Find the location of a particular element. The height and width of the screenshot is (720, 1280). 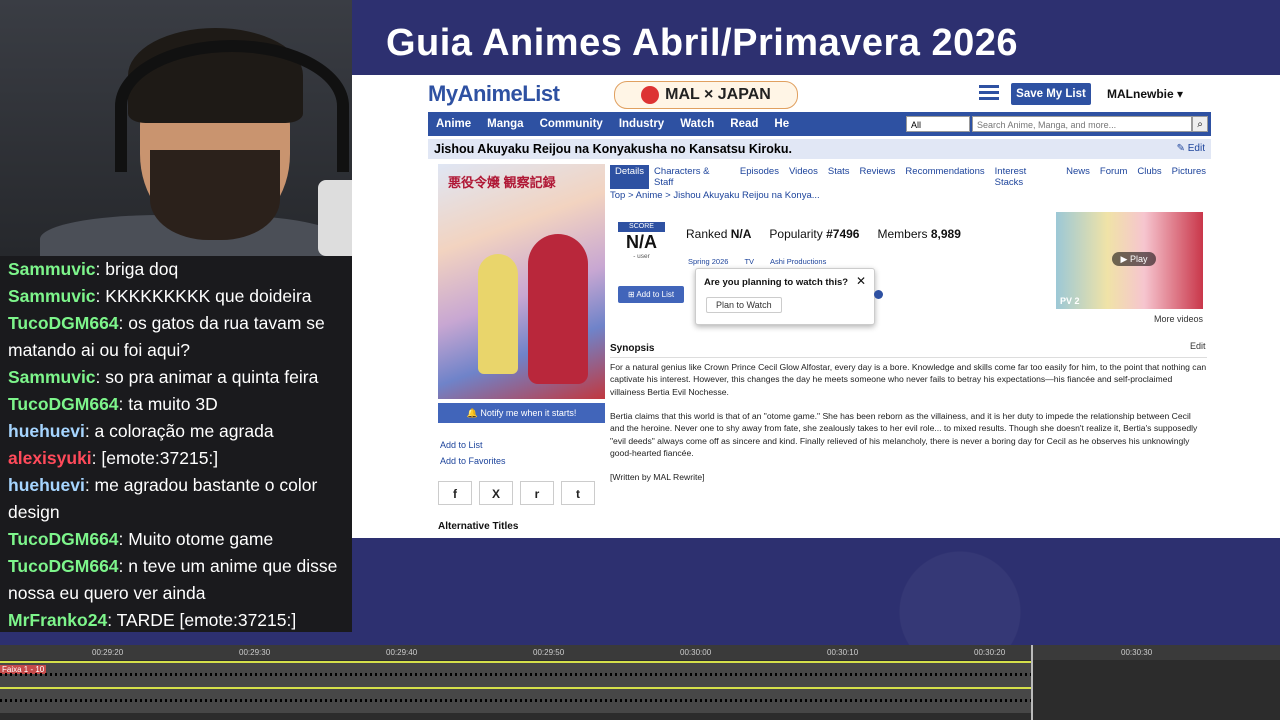

site-logo: MyAnimeList is located at coordinates (494, 94).